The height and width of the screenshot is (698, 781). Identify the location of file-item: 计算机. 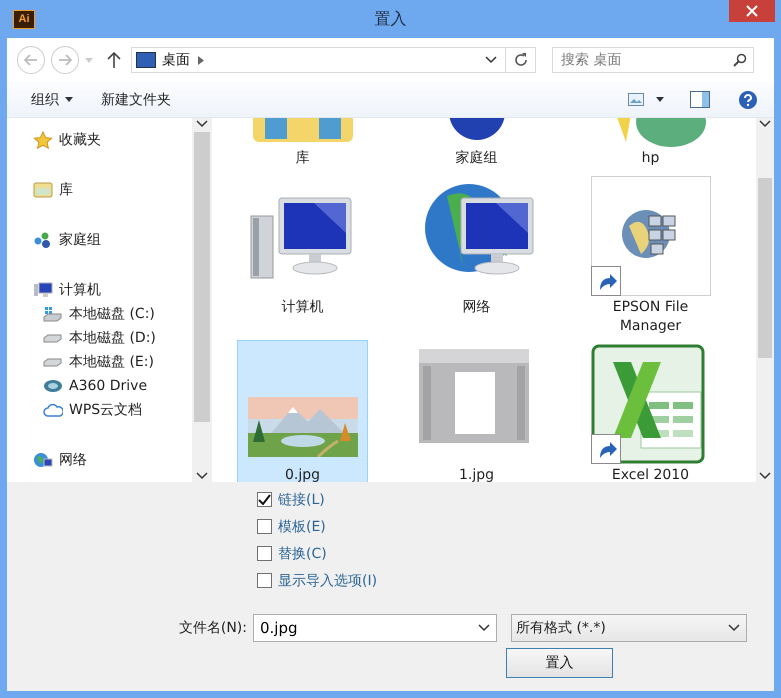
(302, 256).